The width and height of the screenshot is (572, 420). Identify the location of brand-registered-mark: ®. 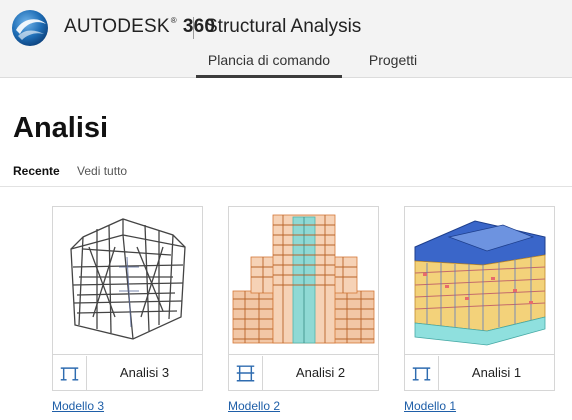
(173, 20).